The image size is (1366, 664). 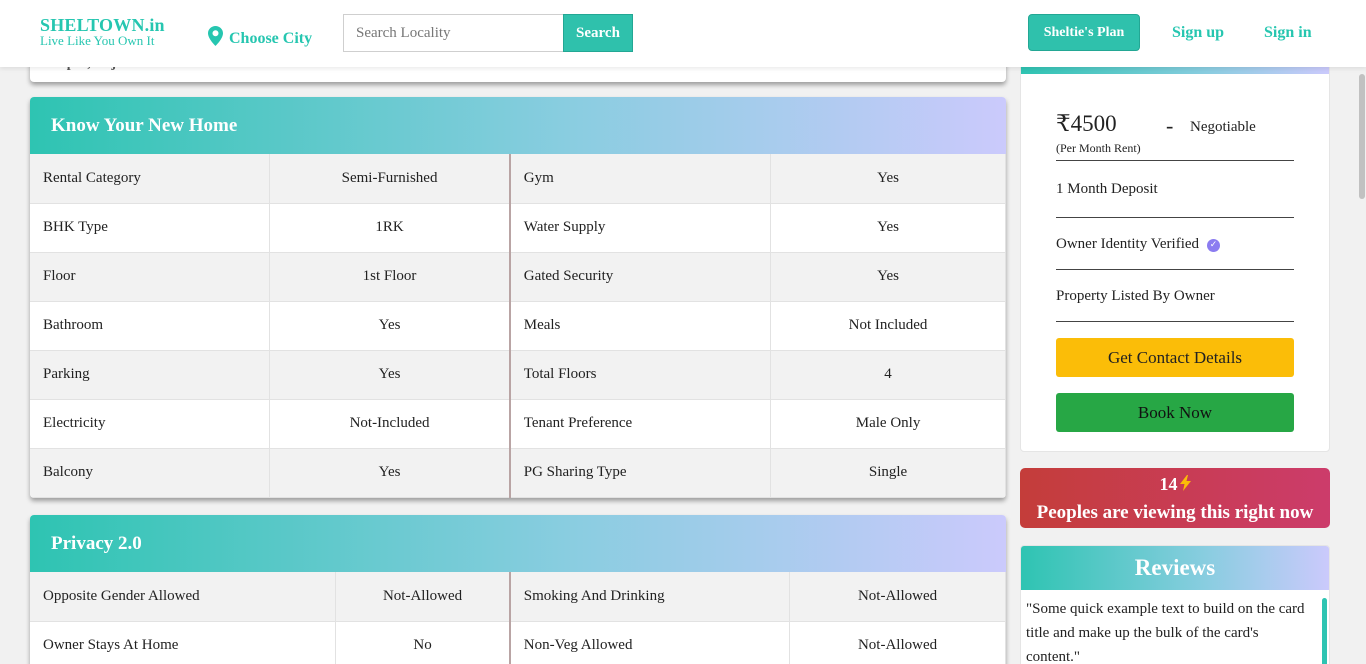 I want to click on live-viewers-banner: 14 Peoples are viewing this right now, so click(x=1175, y=498).